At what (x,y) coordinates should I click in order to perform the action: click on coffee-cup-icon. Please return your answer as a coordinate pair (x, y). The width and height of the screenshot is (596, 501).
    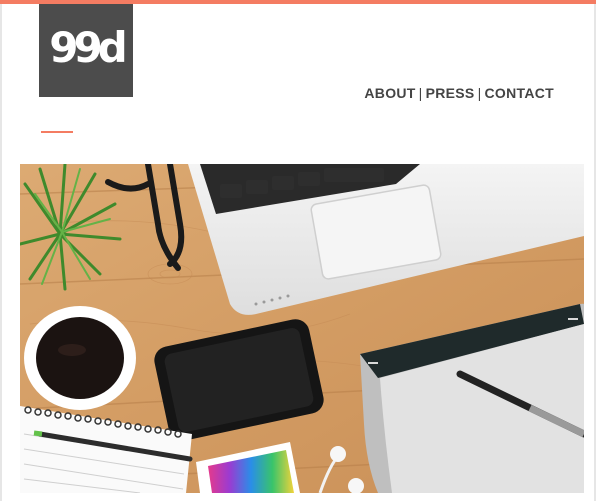
    Looking at the image, I should click on (80, 358).